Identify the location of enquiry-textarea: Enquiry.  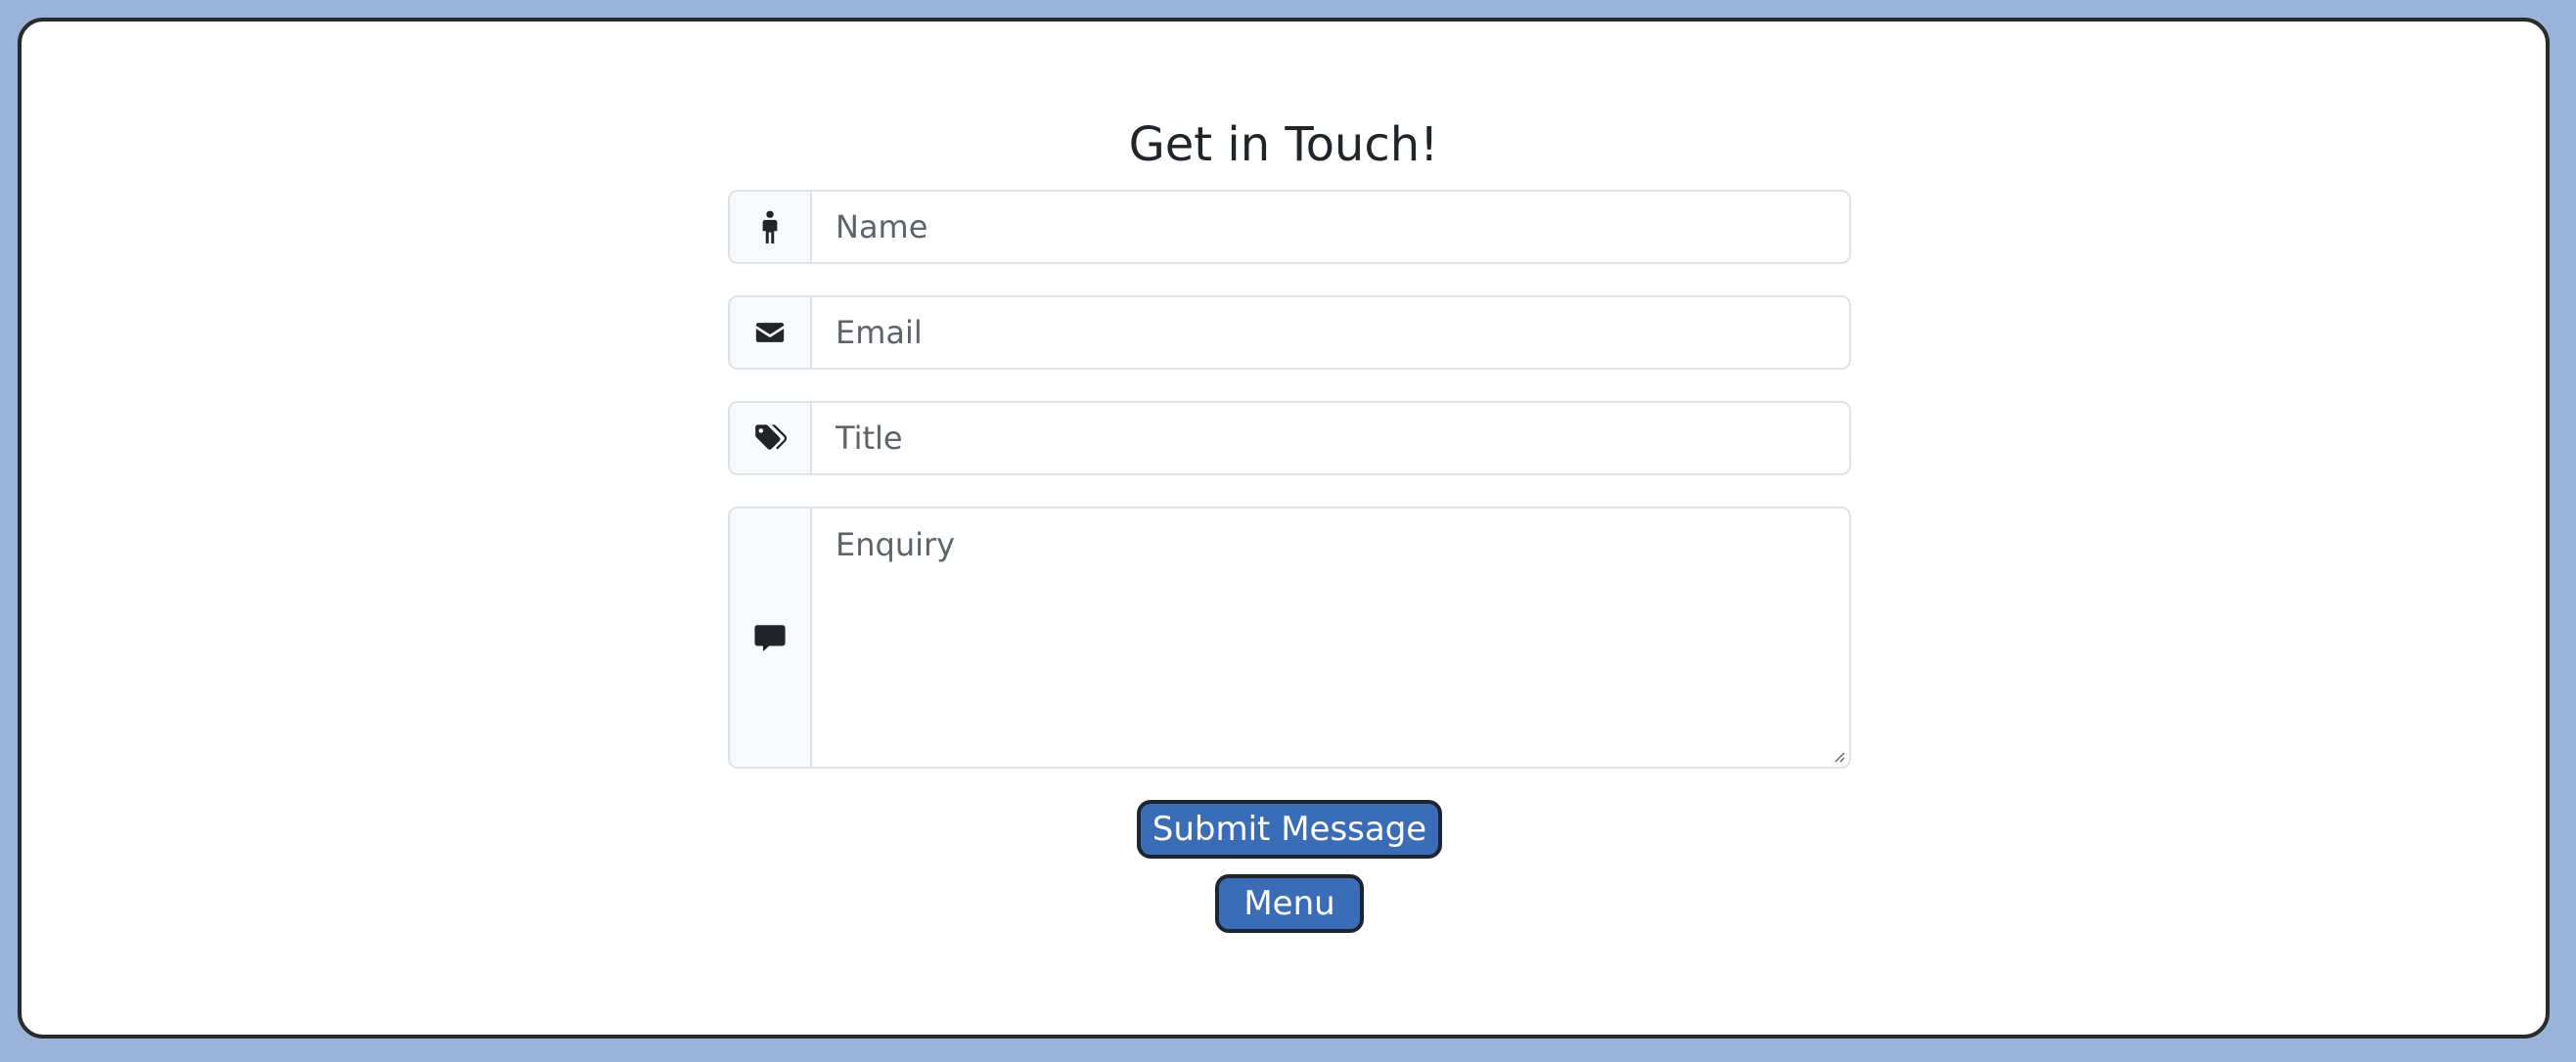
(1330, 638).